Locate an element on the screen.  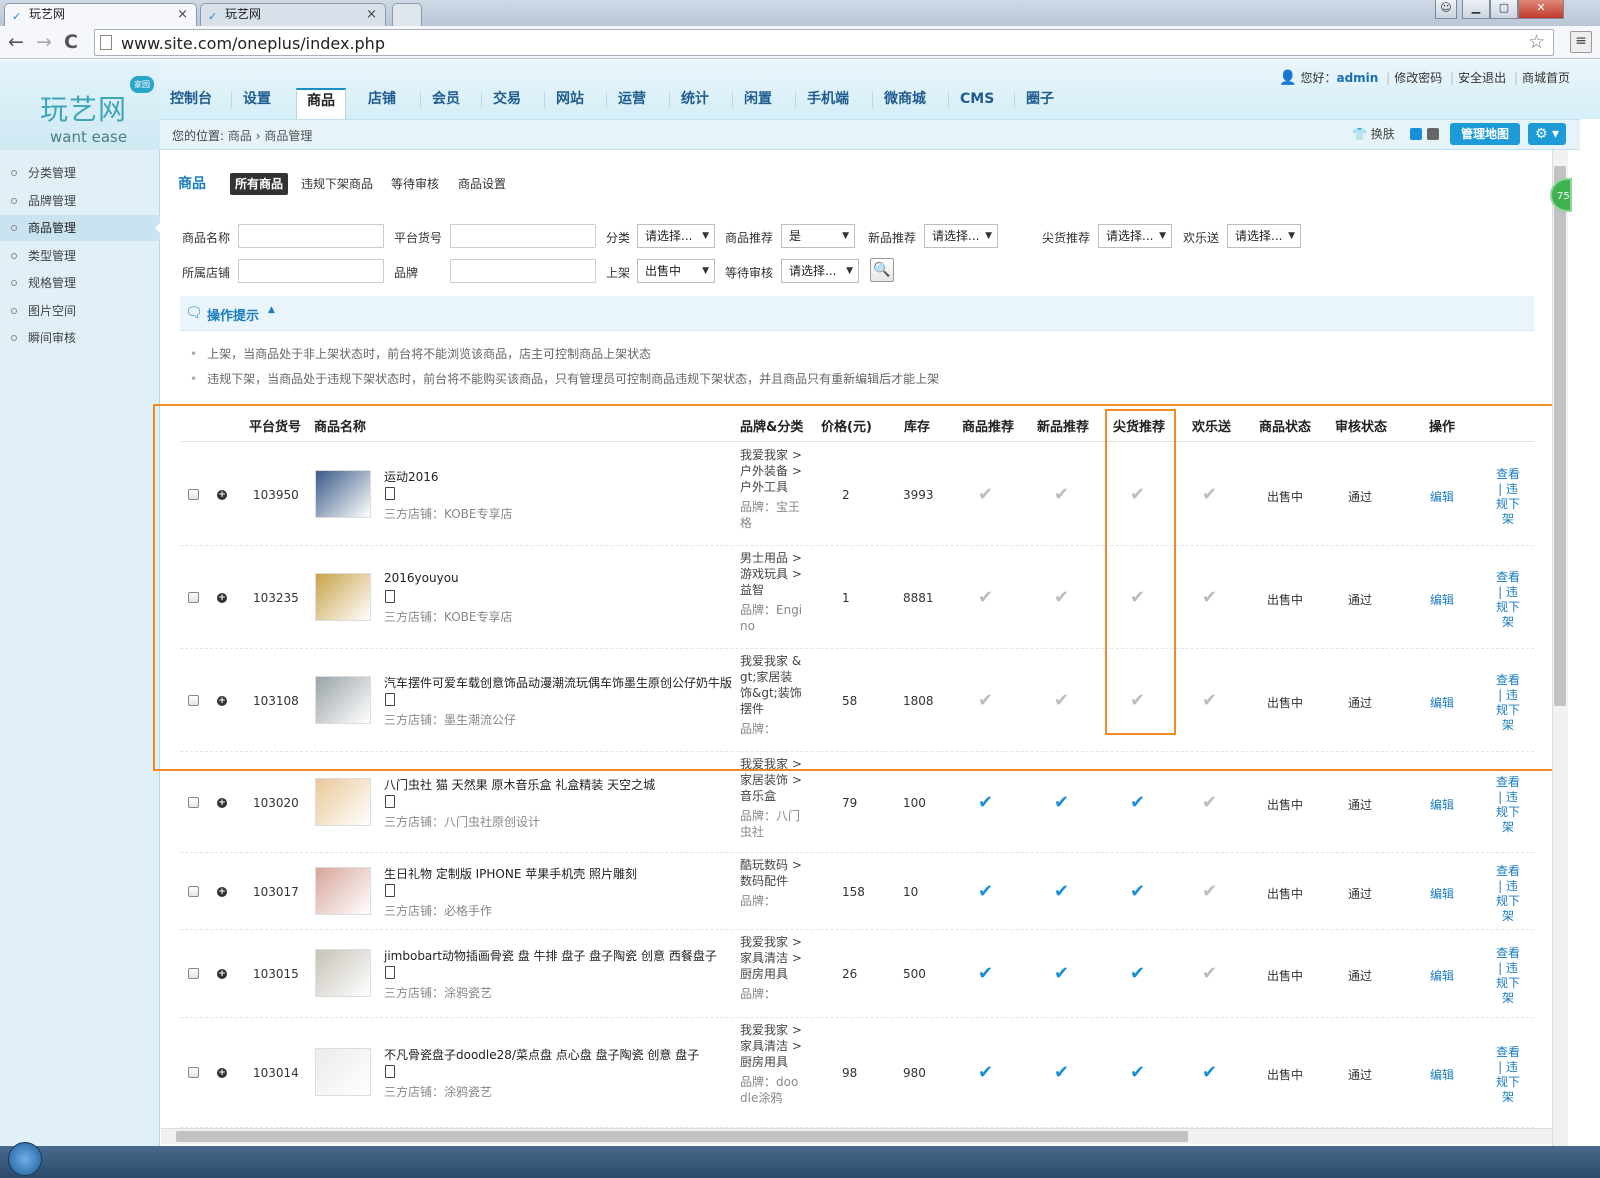
nav-item-10: 手机端 is located at coordinates (828, 103).